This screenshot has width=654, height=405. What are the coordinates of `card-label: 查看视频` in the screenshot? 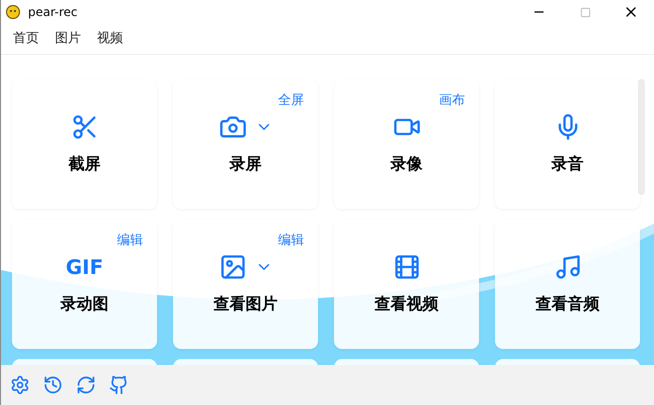 It's located at (406, 304).